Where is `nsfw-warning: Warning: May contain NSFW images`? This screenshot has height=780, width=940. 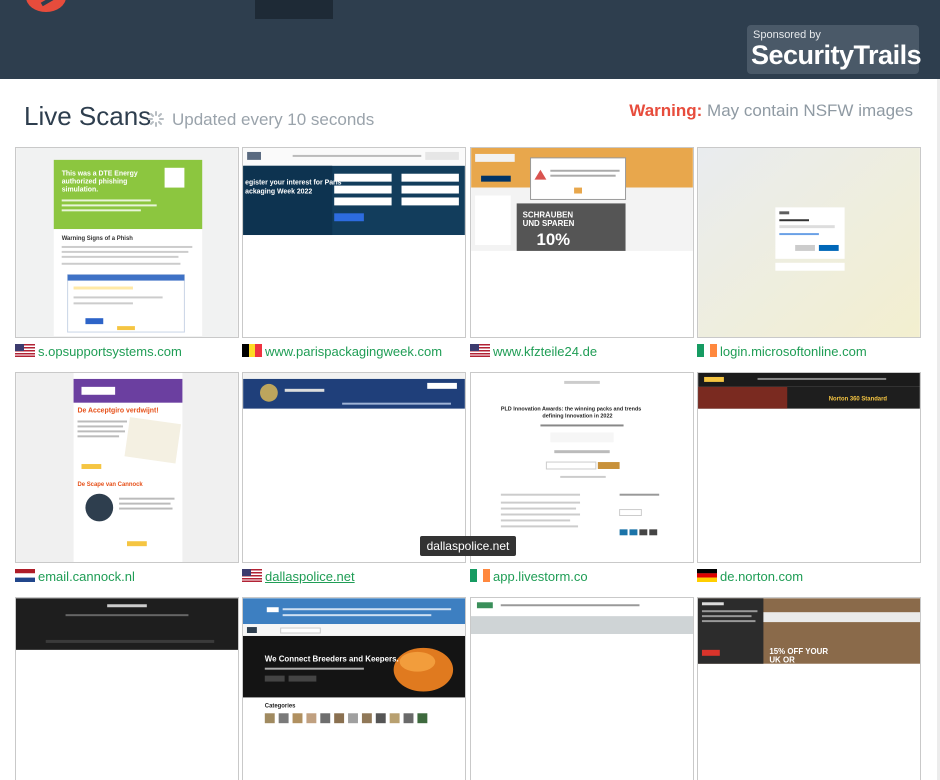 nsfw-warning: Warning: May contain NSFW images is located at coordinates (771, 111).